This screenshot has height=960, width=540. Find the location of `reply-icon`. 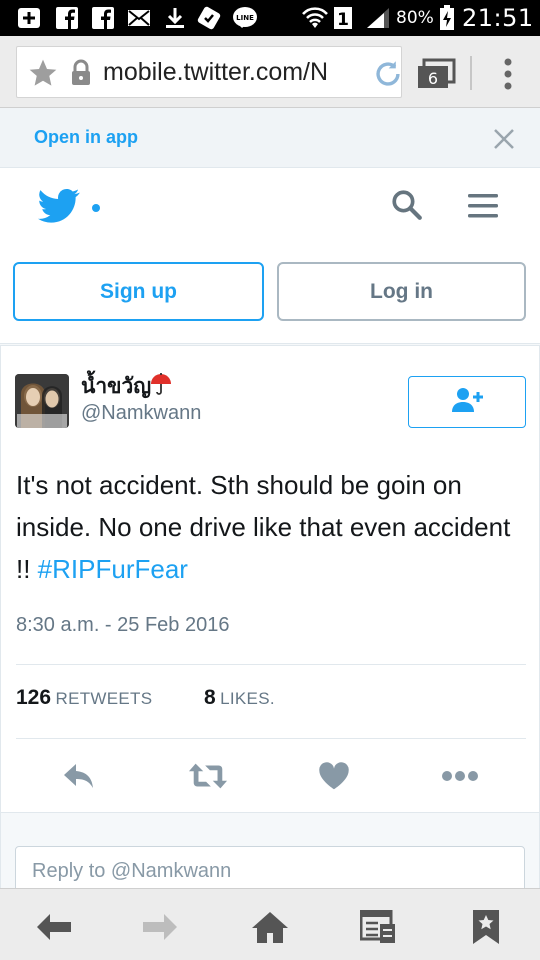

reply-icon is located at coordinates (79, 776).